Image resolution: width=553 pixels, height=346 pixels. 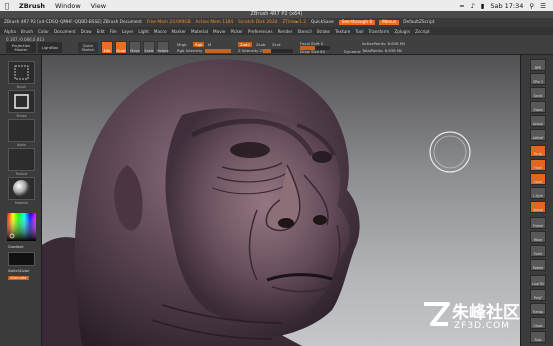 What do you see at coordinates (538, 207) in the screenshot?
I see `xpose-button: Xpose` at bounding box center [538, 207].